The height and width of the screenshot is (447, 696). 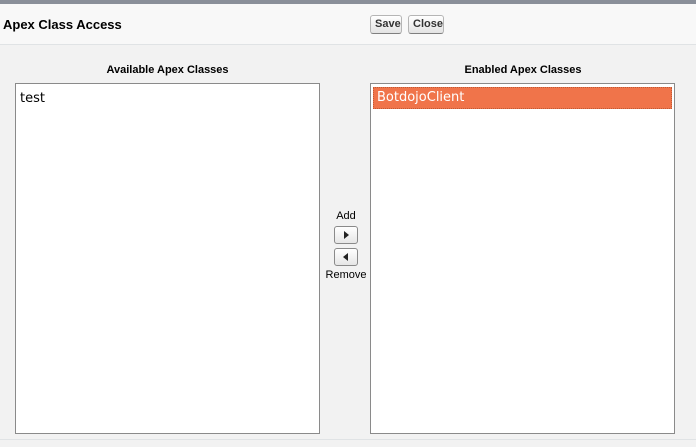 I want to click on remove-button, so click(x=346, y=257).